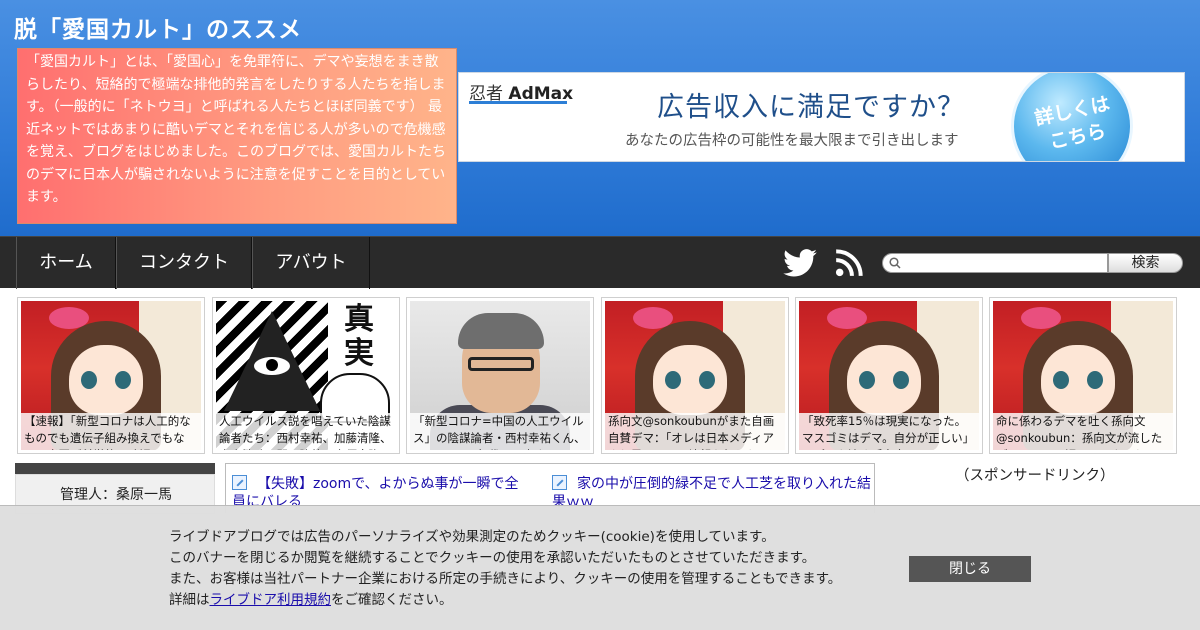 This screenshot has width=1200, height=630. Describe the element at coordinates (111, 431) in the screenshot. I see `thumbnail-caption: 【速報】「新型コロナは人工的なものでも遺伝子組み換えでもない」米国が科学的に確認` at that location.